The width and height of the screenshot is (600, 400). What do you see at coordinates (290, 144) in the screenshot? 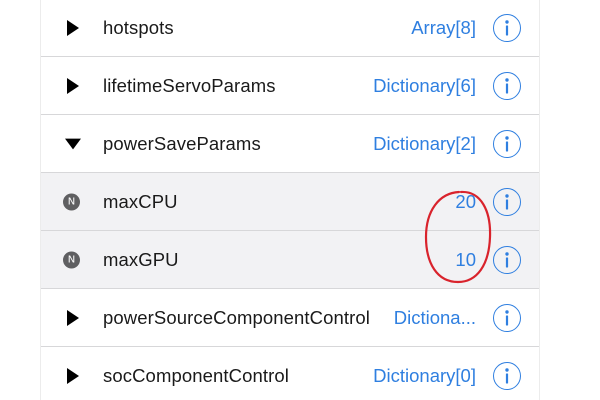
I see `list-row-powersaveparams: powerSaveParams Dictionary[2]` at bounding box center [290, 144].